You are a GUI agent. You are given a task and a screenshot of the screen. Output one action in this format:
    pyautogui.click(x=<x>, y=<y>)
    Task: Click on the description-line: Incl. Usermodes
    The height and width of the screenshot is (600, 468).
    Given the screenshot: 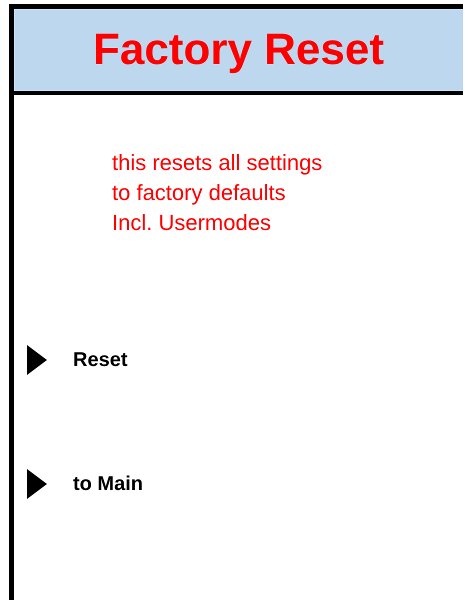 What is the action you would take?
    pyautogui.click(x=192, y=223)
    